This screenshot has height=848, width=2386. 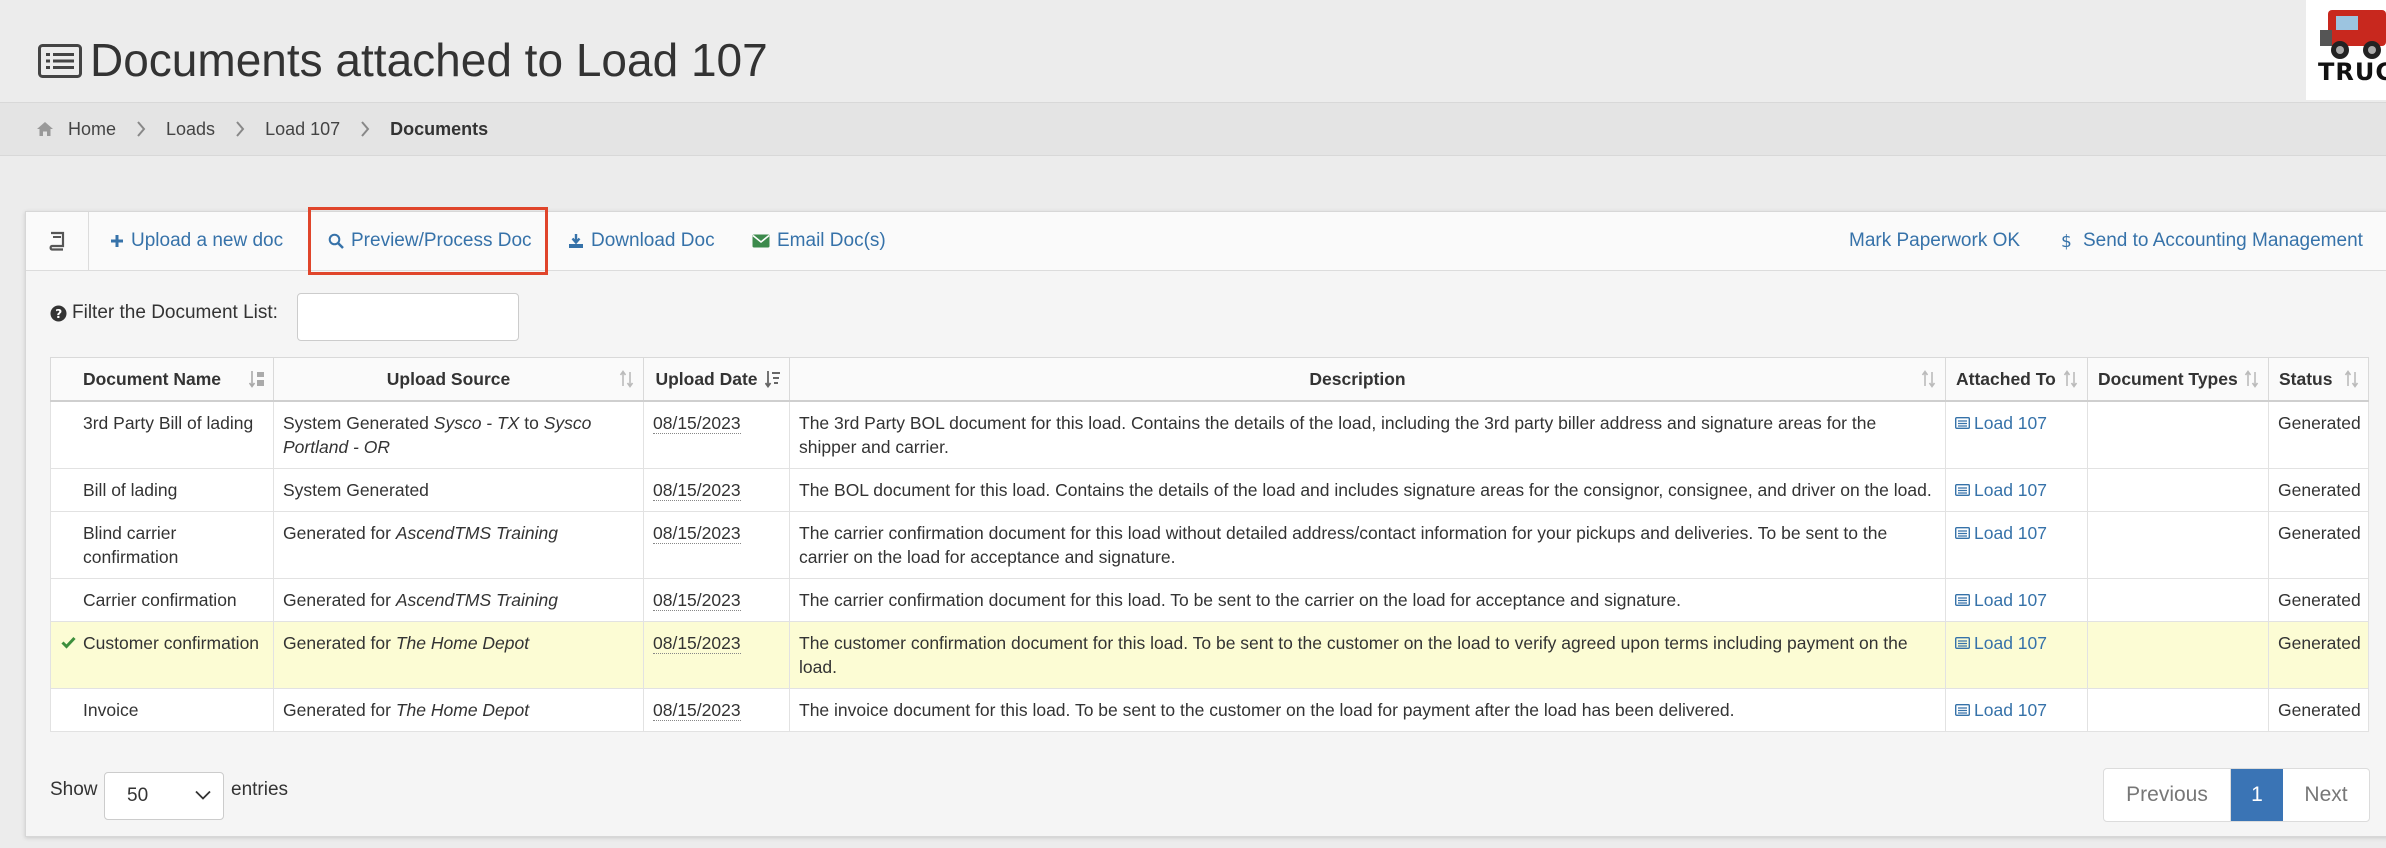 I want to click on send-to-accounting-button: $ Send to Accounting Management, so click(x=2212, y=241).